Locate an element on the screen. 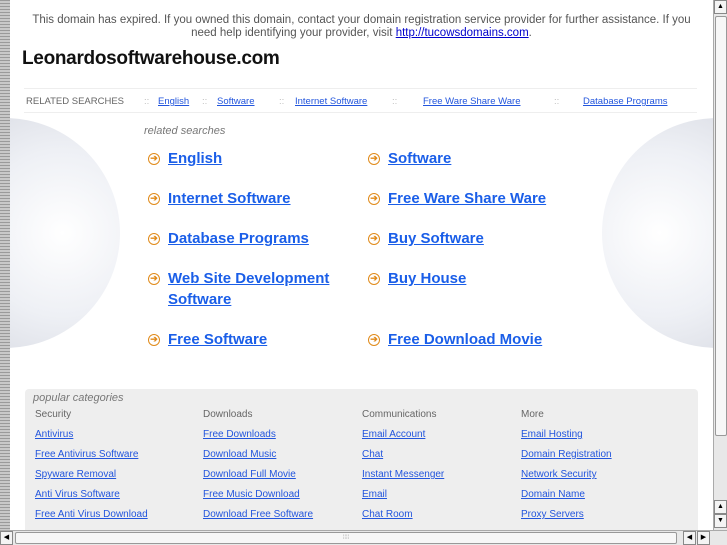  related-link-item: ➔ Software is located at coordinates (468, 158).